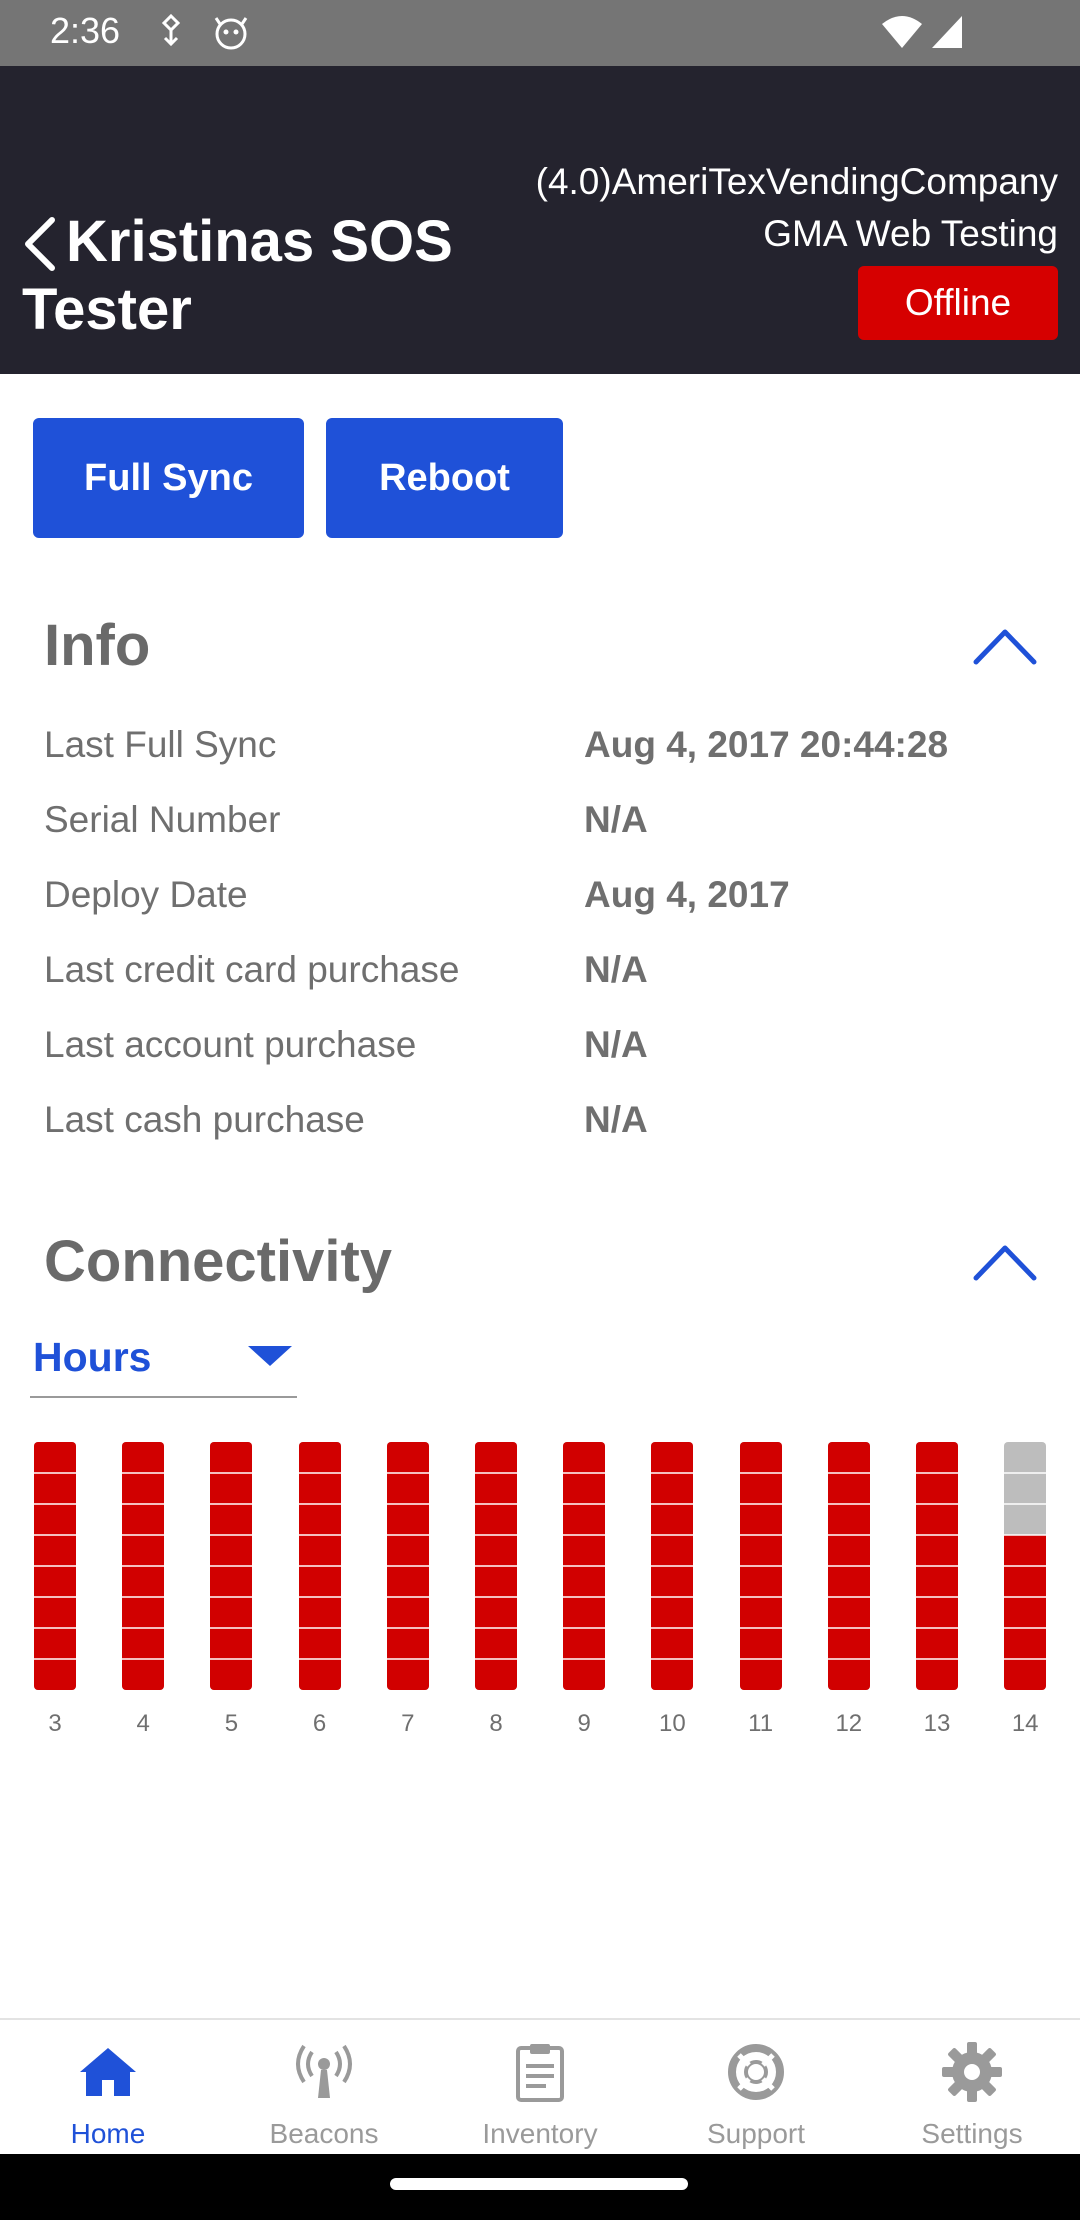 This screenshot has width=1080, height=2220. Describe the element at coordinates (270, 1356) in the screenshot. I see `caret-down-icon` at that location.